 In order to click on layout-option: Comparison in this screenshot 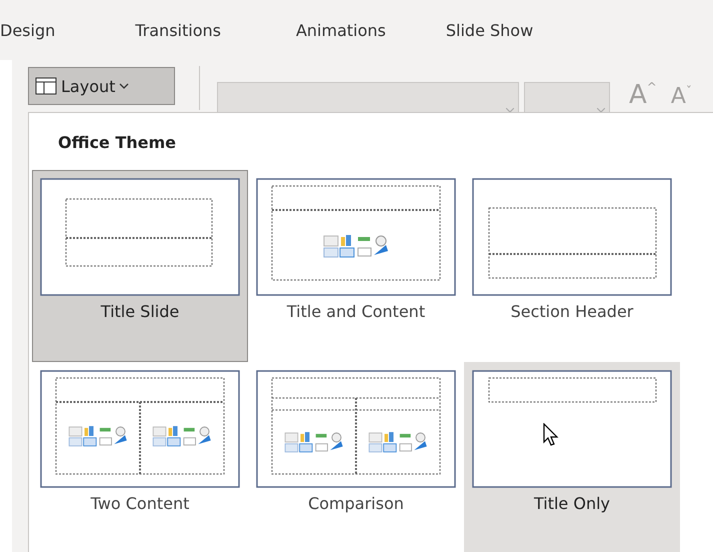, I will do `click(356, 457)`.